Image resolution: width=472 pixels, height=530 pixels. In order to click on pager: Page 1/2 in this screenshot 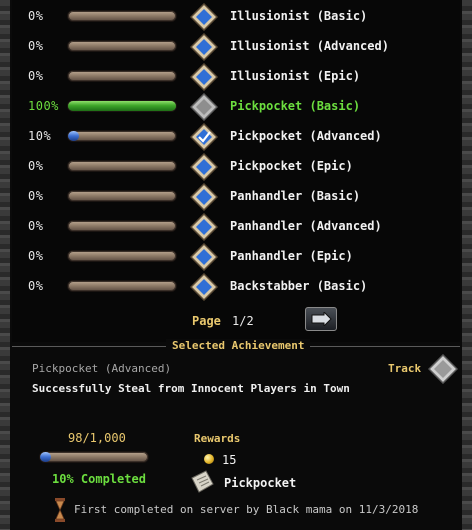, I will do `click(236, 319)`.